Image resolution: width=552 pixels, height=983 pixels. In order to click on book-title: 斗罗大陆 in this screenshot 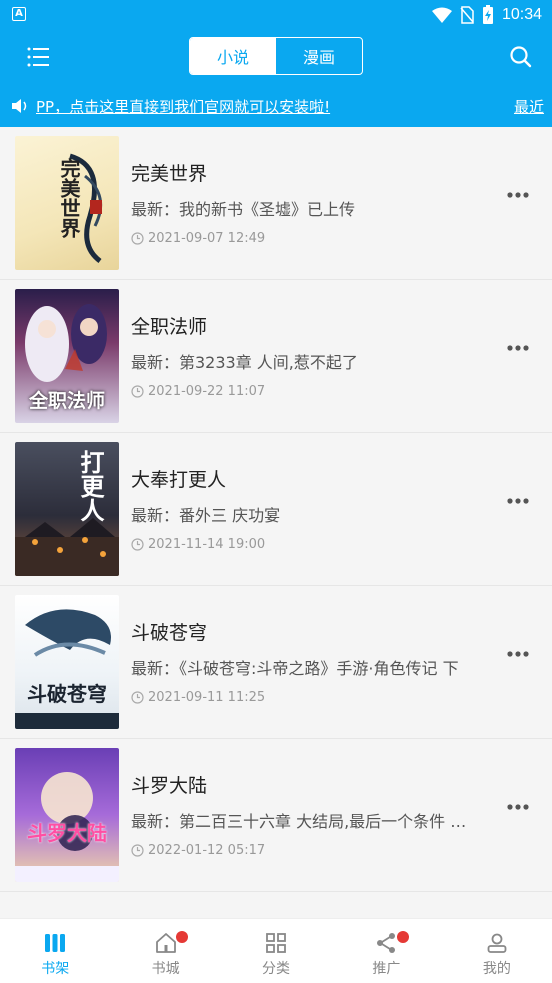, I will do `click(169, 786)`.